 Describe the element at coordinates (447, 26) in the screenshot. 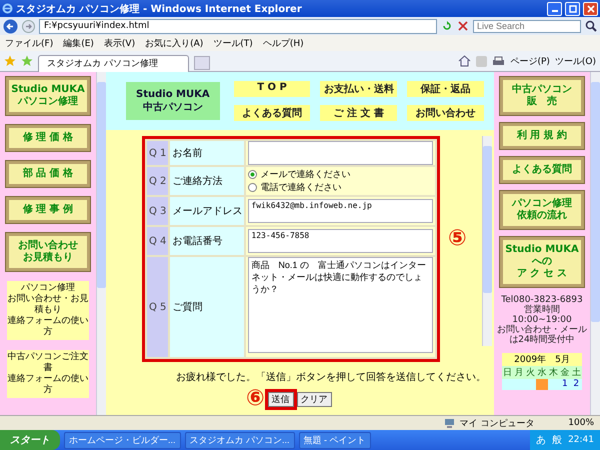

I see `refresh-icon` at that location.